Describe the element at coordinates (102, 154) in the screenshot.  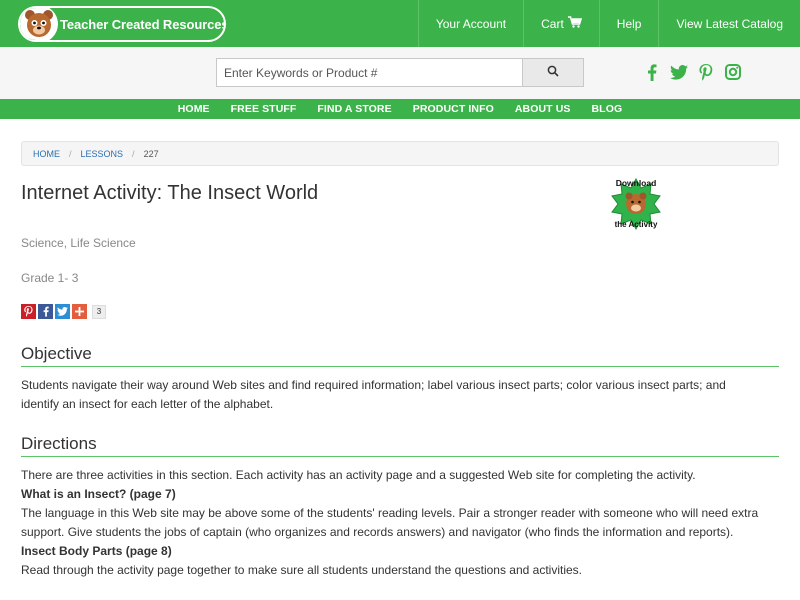
I see `breadcrumb-lessons: LESSONS` at that location.